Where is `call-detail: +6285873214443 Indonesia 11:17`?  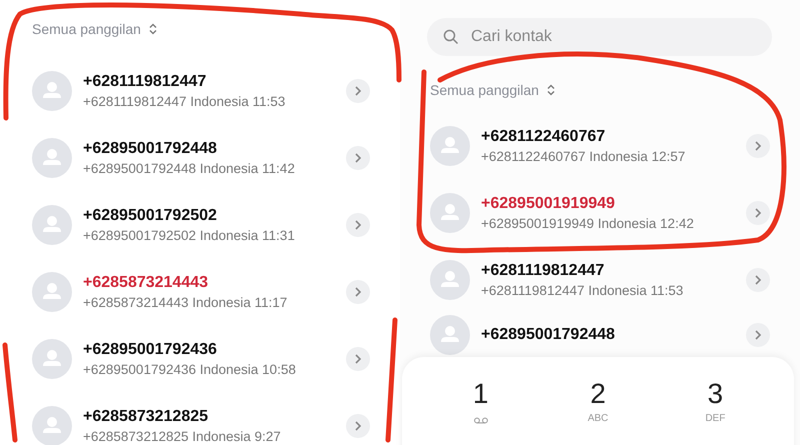 call-detail: +6285873214443 Indonesia 11:17 is located at coordinates (185, 302).